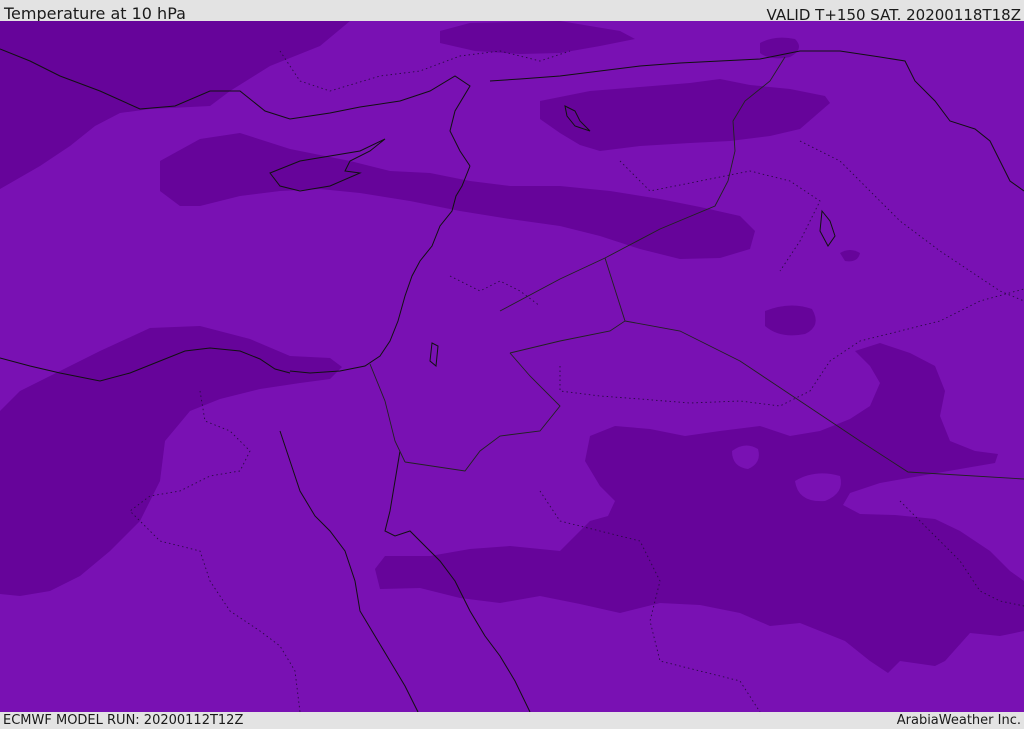 The height and width of the screenshot is (729, 1024). Describe the element at coordinates (958, 720) in the screenshot. I see `credit-label: ArabiaWeather Inc.` at that location.